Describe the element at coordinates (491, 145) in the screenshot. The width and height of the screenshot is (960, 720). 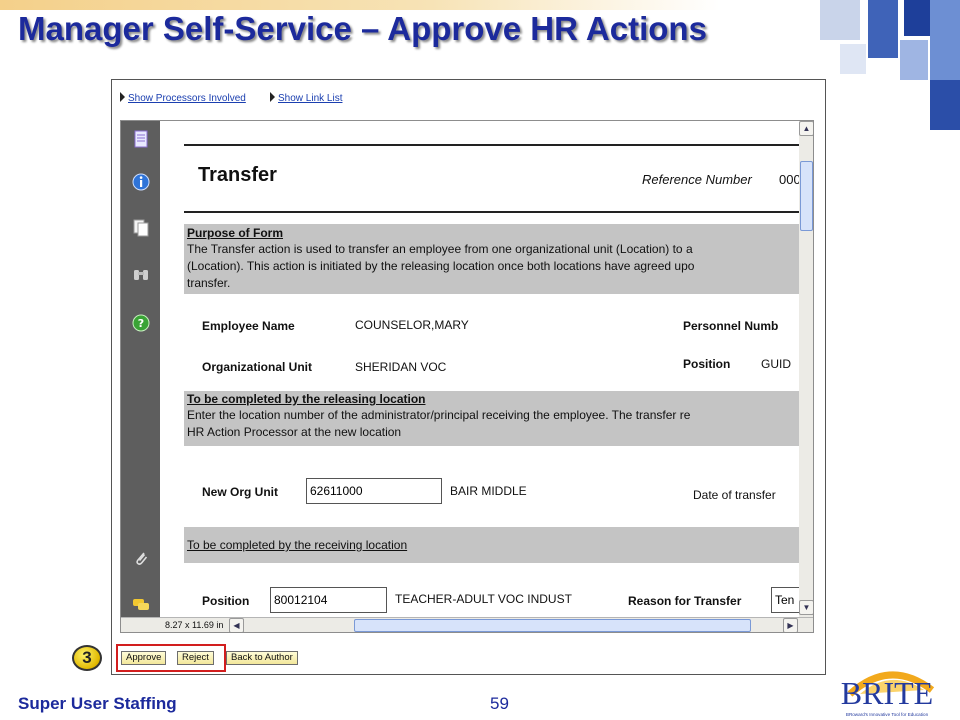
I see `form-top-rule` at that location.